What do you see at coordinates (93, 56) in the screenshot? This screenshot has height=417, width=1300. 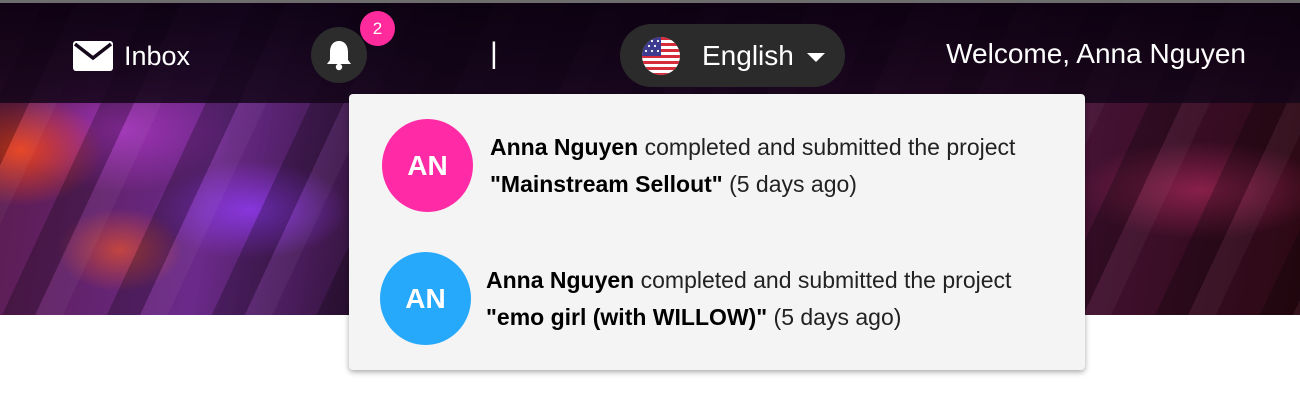 I see `envelope-icon` at bounding box center [93, 56].